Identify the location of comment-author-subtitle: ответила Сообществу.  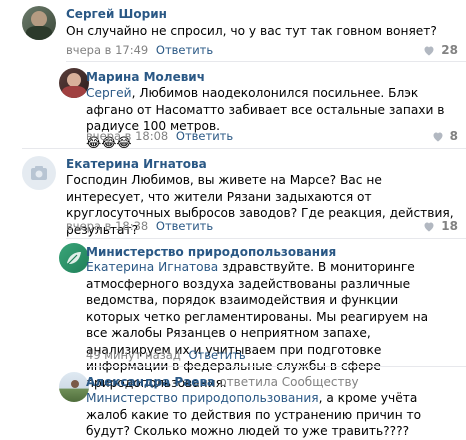
(289, 382).